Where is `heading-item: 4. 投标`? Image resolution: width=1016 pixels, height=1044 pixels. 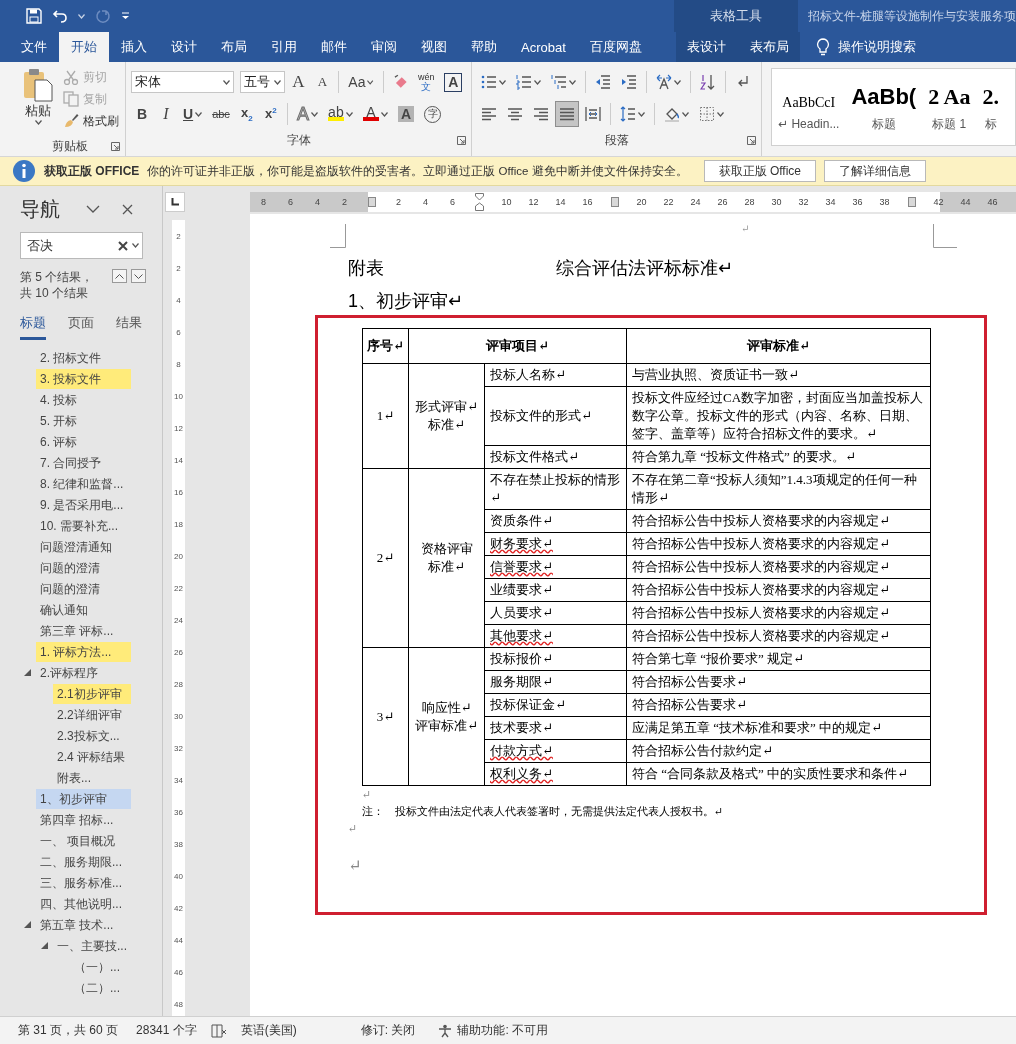
heading-item: 4. 投标 is located at coordinates (83, 399).